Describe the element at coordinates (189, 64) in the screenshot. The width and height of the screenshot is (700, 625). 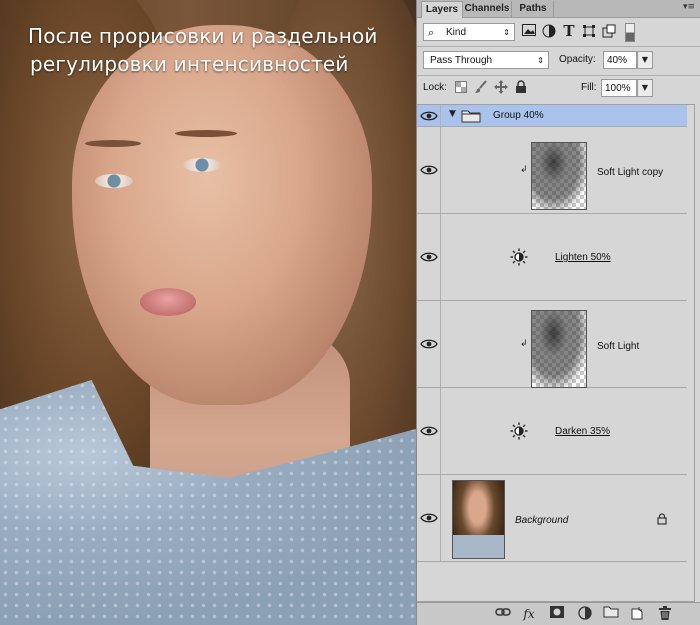
I see `caption-line-2: регулировки интенсивностей` at that location.